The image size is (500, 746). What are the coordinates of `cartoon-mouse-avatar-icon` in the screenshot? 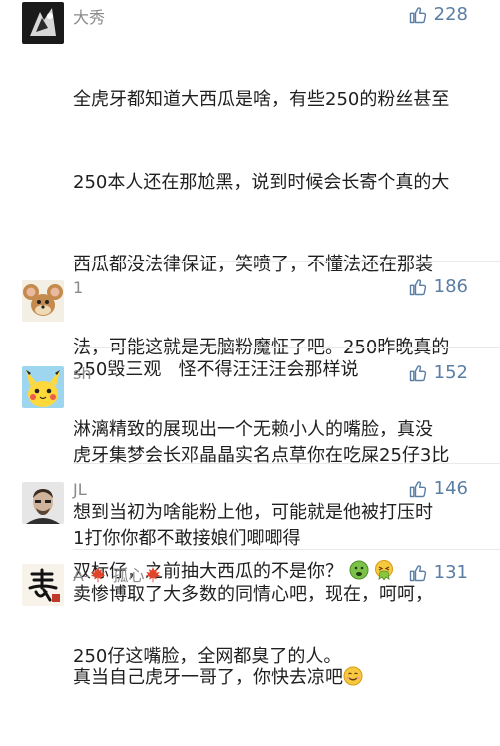 It's located at (43, 301).